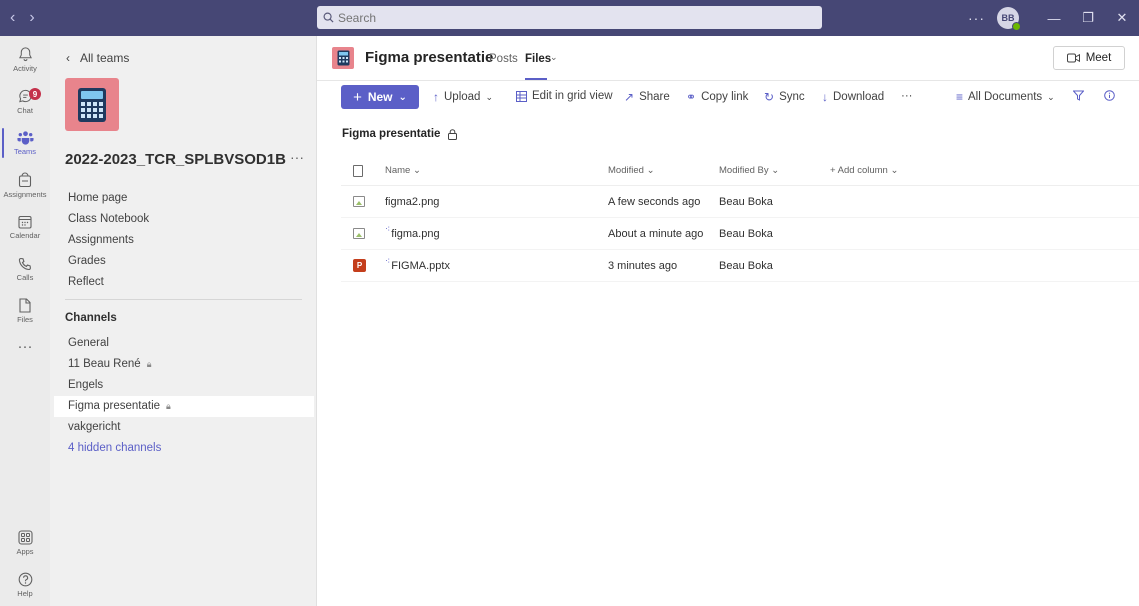 Image resolution: width=1139 pixels, height=606 pixels. Describe the element at coordinates (25, 138) in the screenshot. I see `teams-icon` at that location.